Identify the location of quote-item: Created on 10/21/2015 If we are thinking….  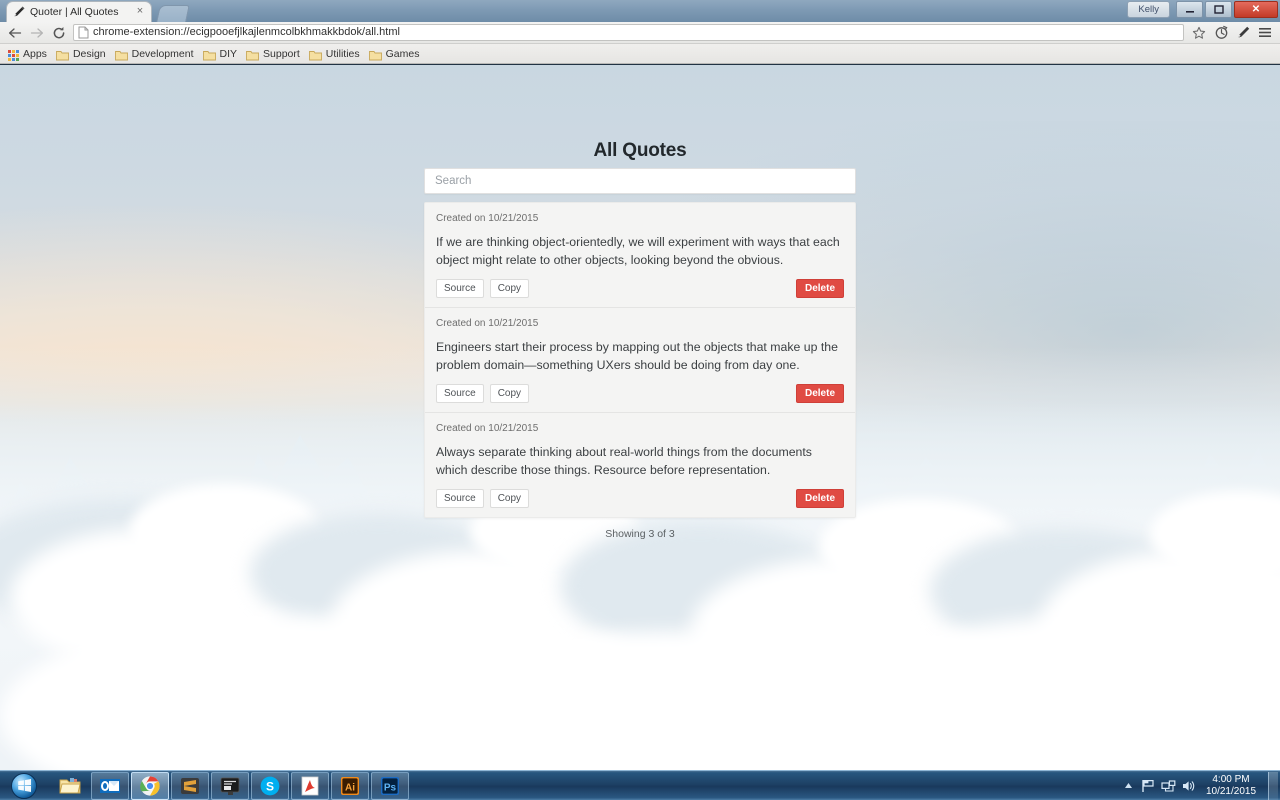
(640, 255).